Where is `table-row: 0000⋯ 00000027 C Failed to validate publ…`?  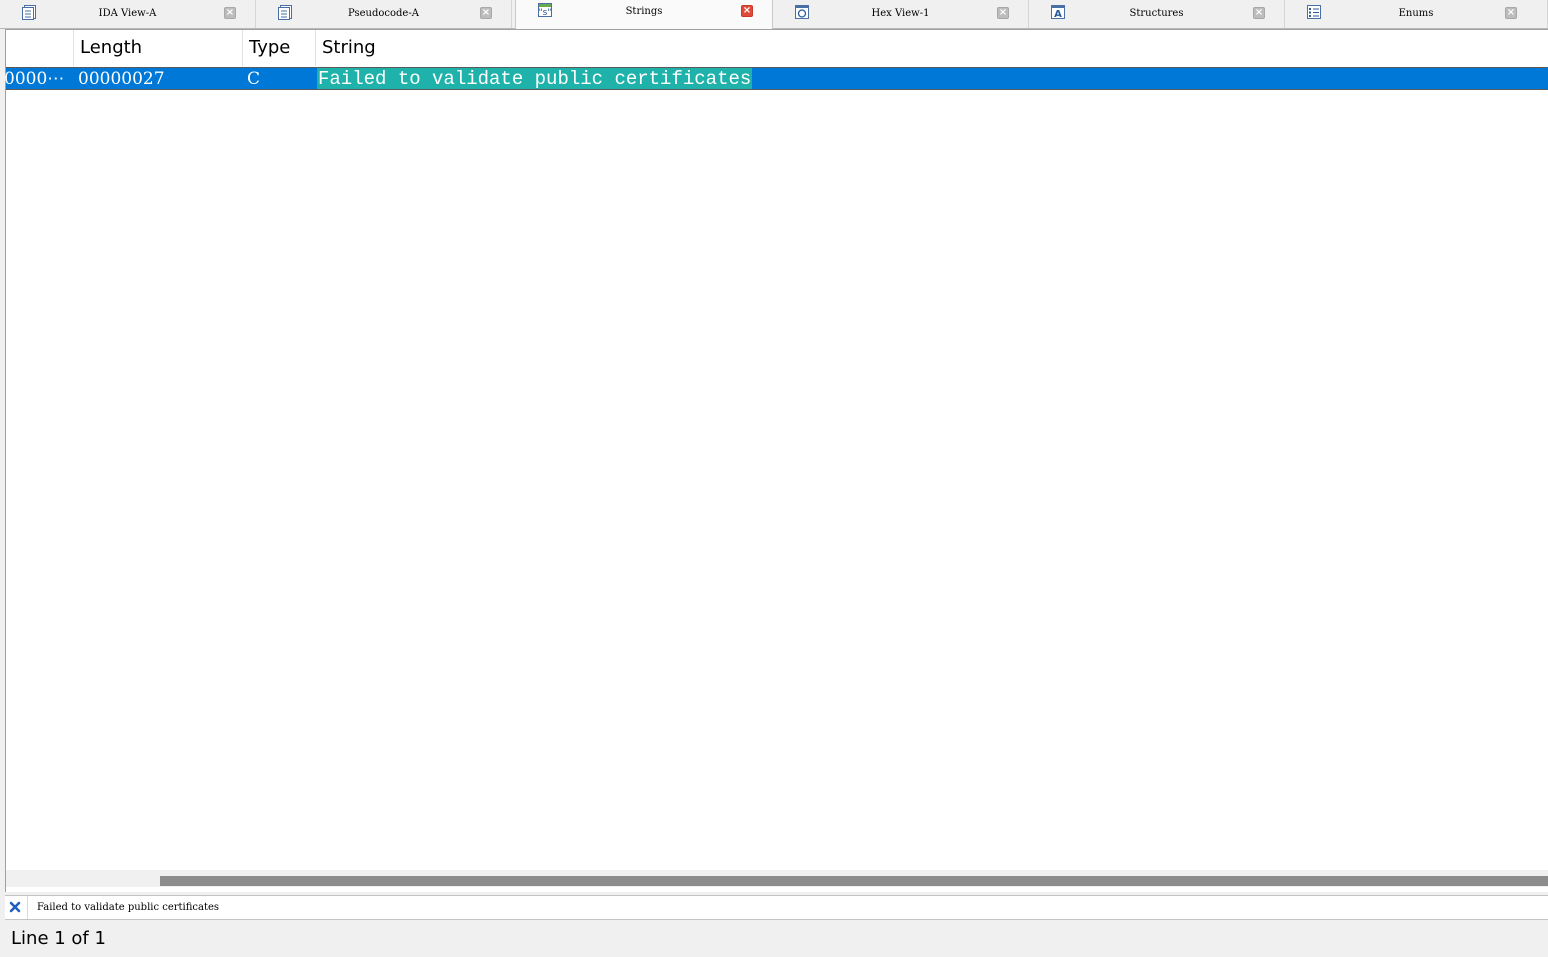
table-row: 0000⋯ 00000027 C Failed to validate publ… is located at coordinates (776, 78).